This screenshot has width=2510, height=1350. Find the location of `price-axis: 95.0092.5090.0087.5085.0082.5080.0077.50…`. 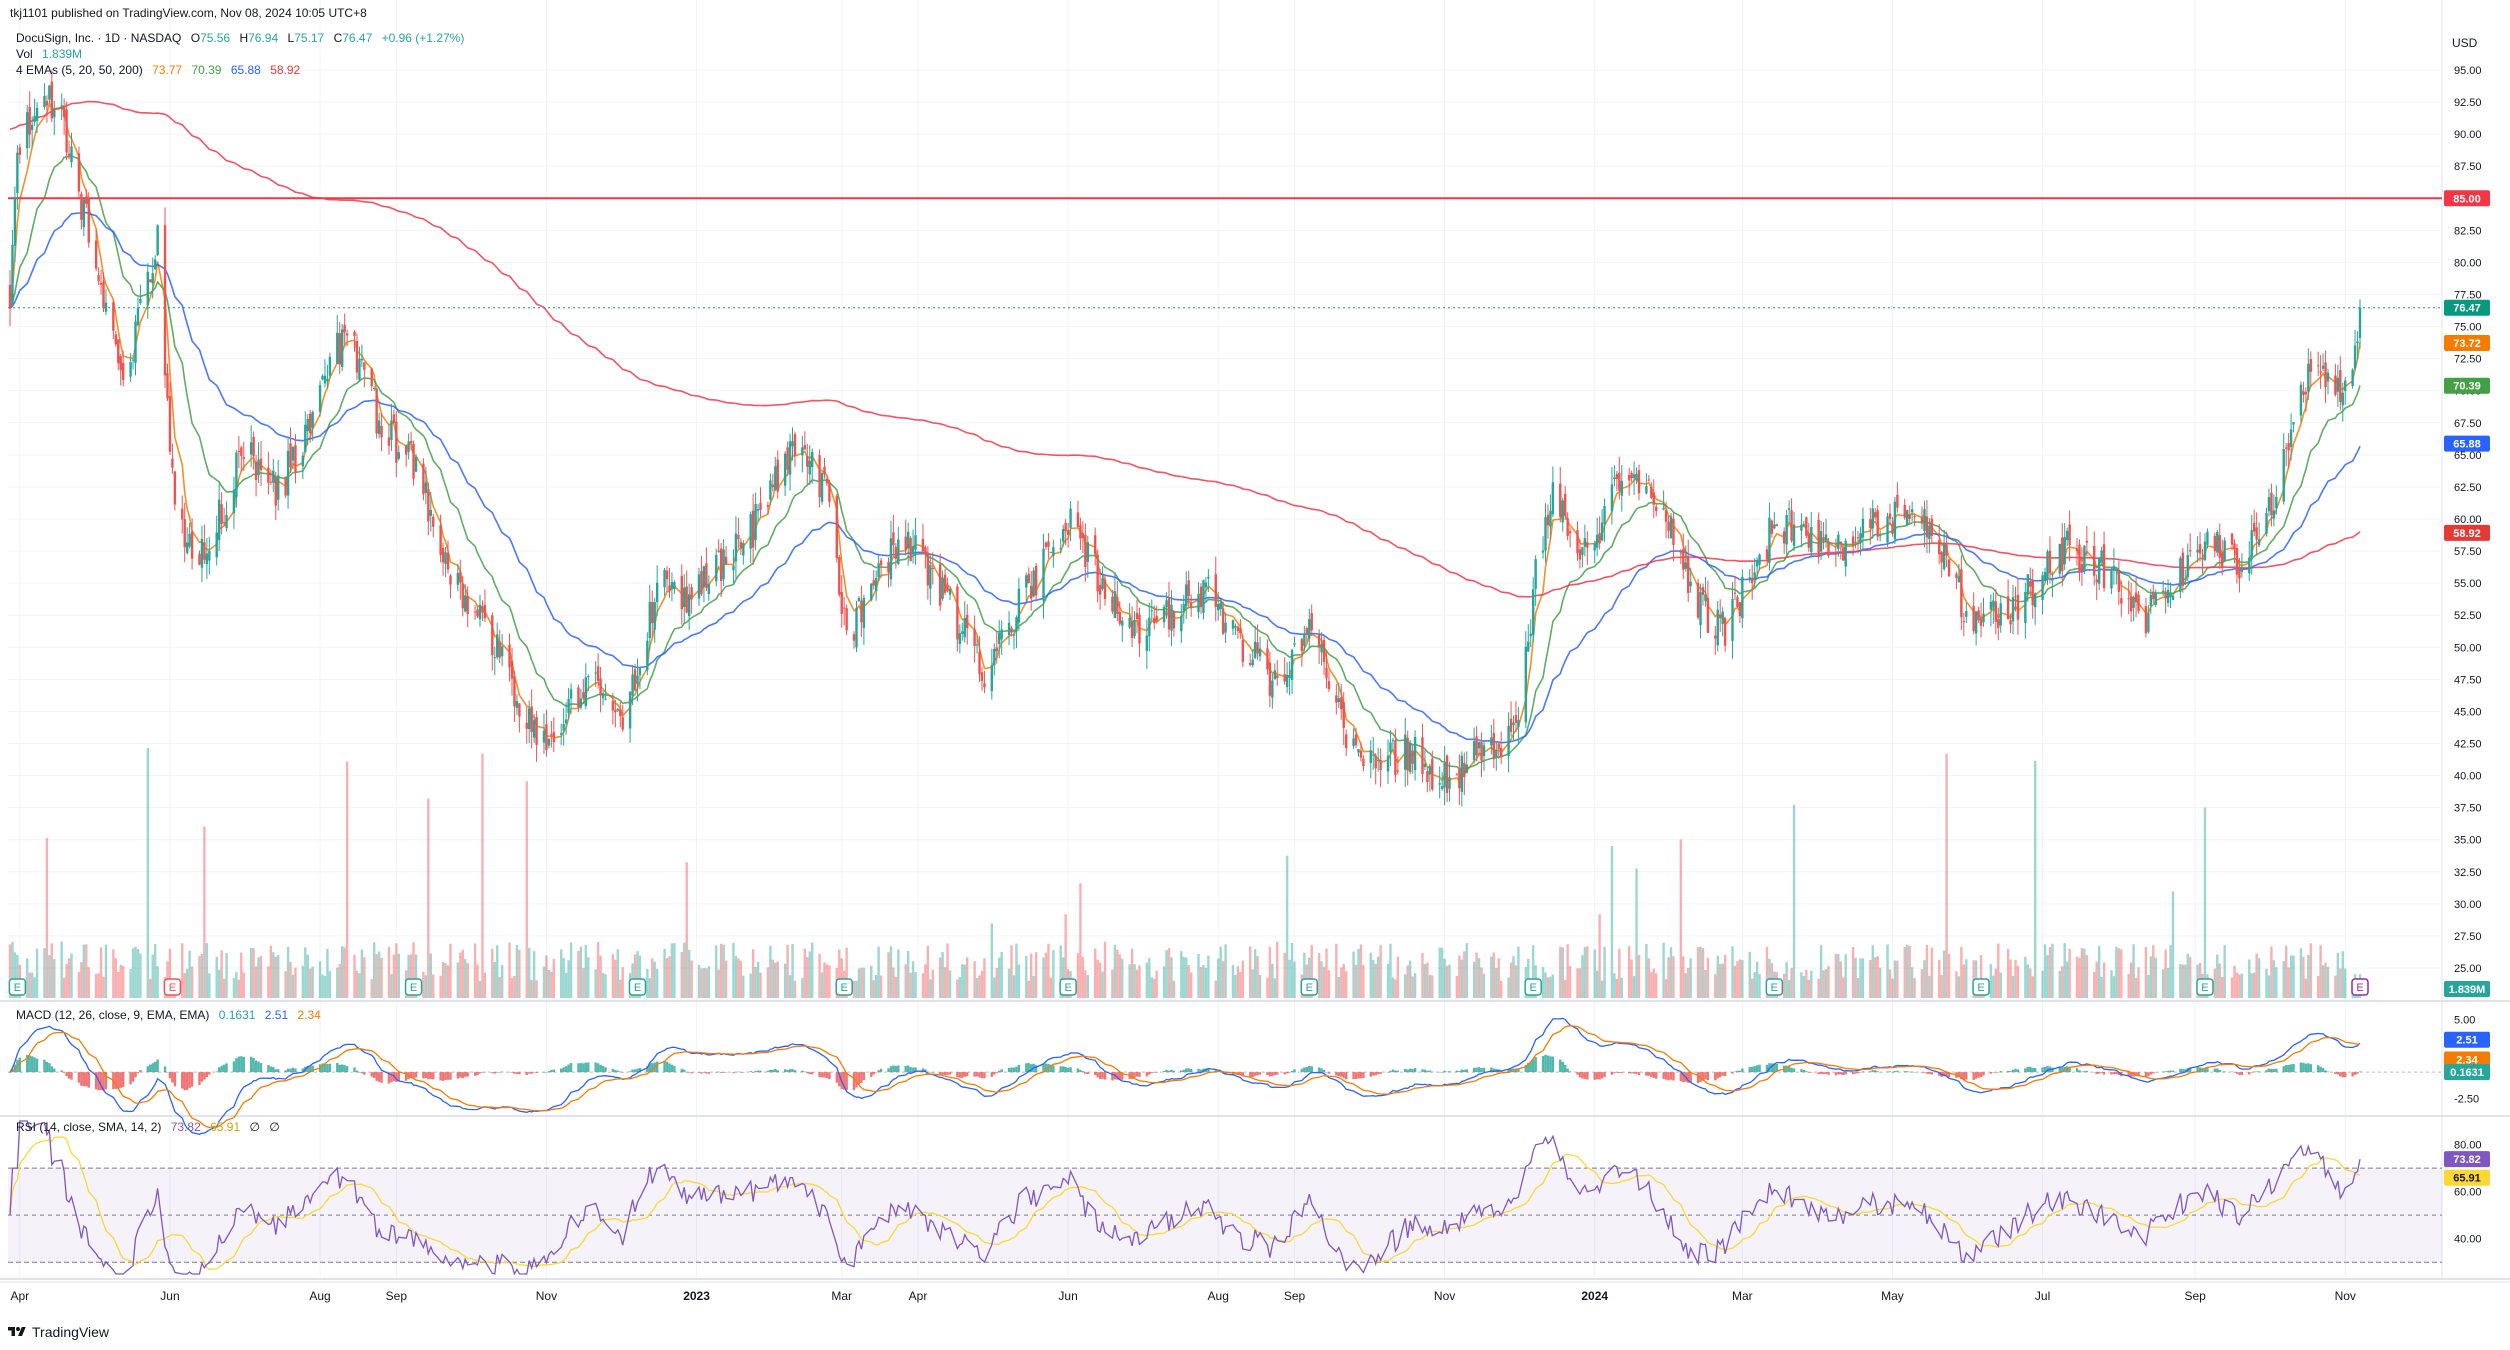

price-axis: 95.0092.5090.0087.5085.0082.5080.0077.50… is located at coordinates (2467, 655).